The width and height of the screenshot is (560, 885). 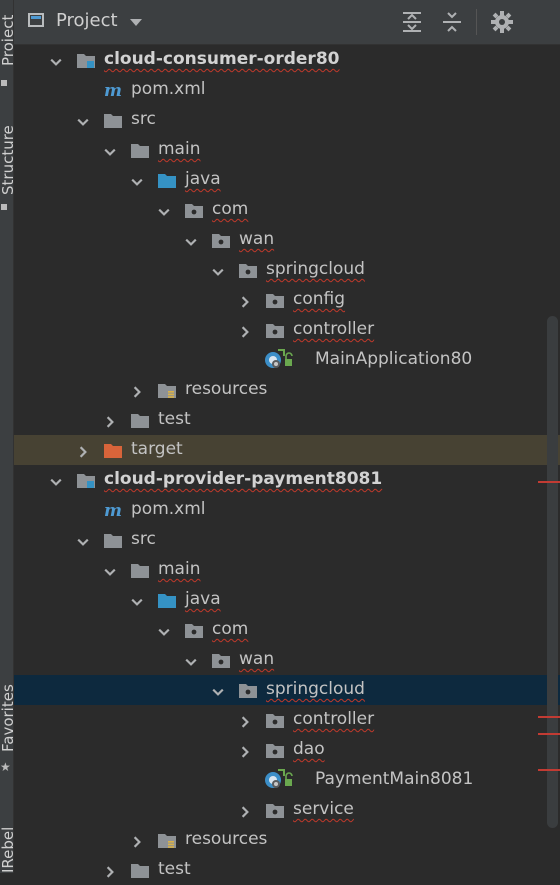 I want to click on favorites-star-icon: ★, so click(x=5, y=767).